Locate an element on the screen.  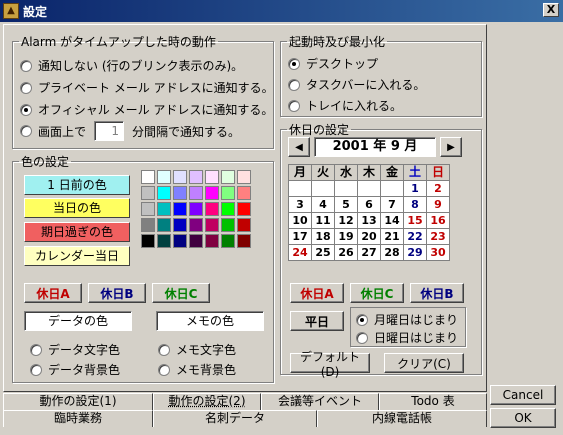
color-label-day-before: 1 日前の色 is located at coordinates (77, 185).